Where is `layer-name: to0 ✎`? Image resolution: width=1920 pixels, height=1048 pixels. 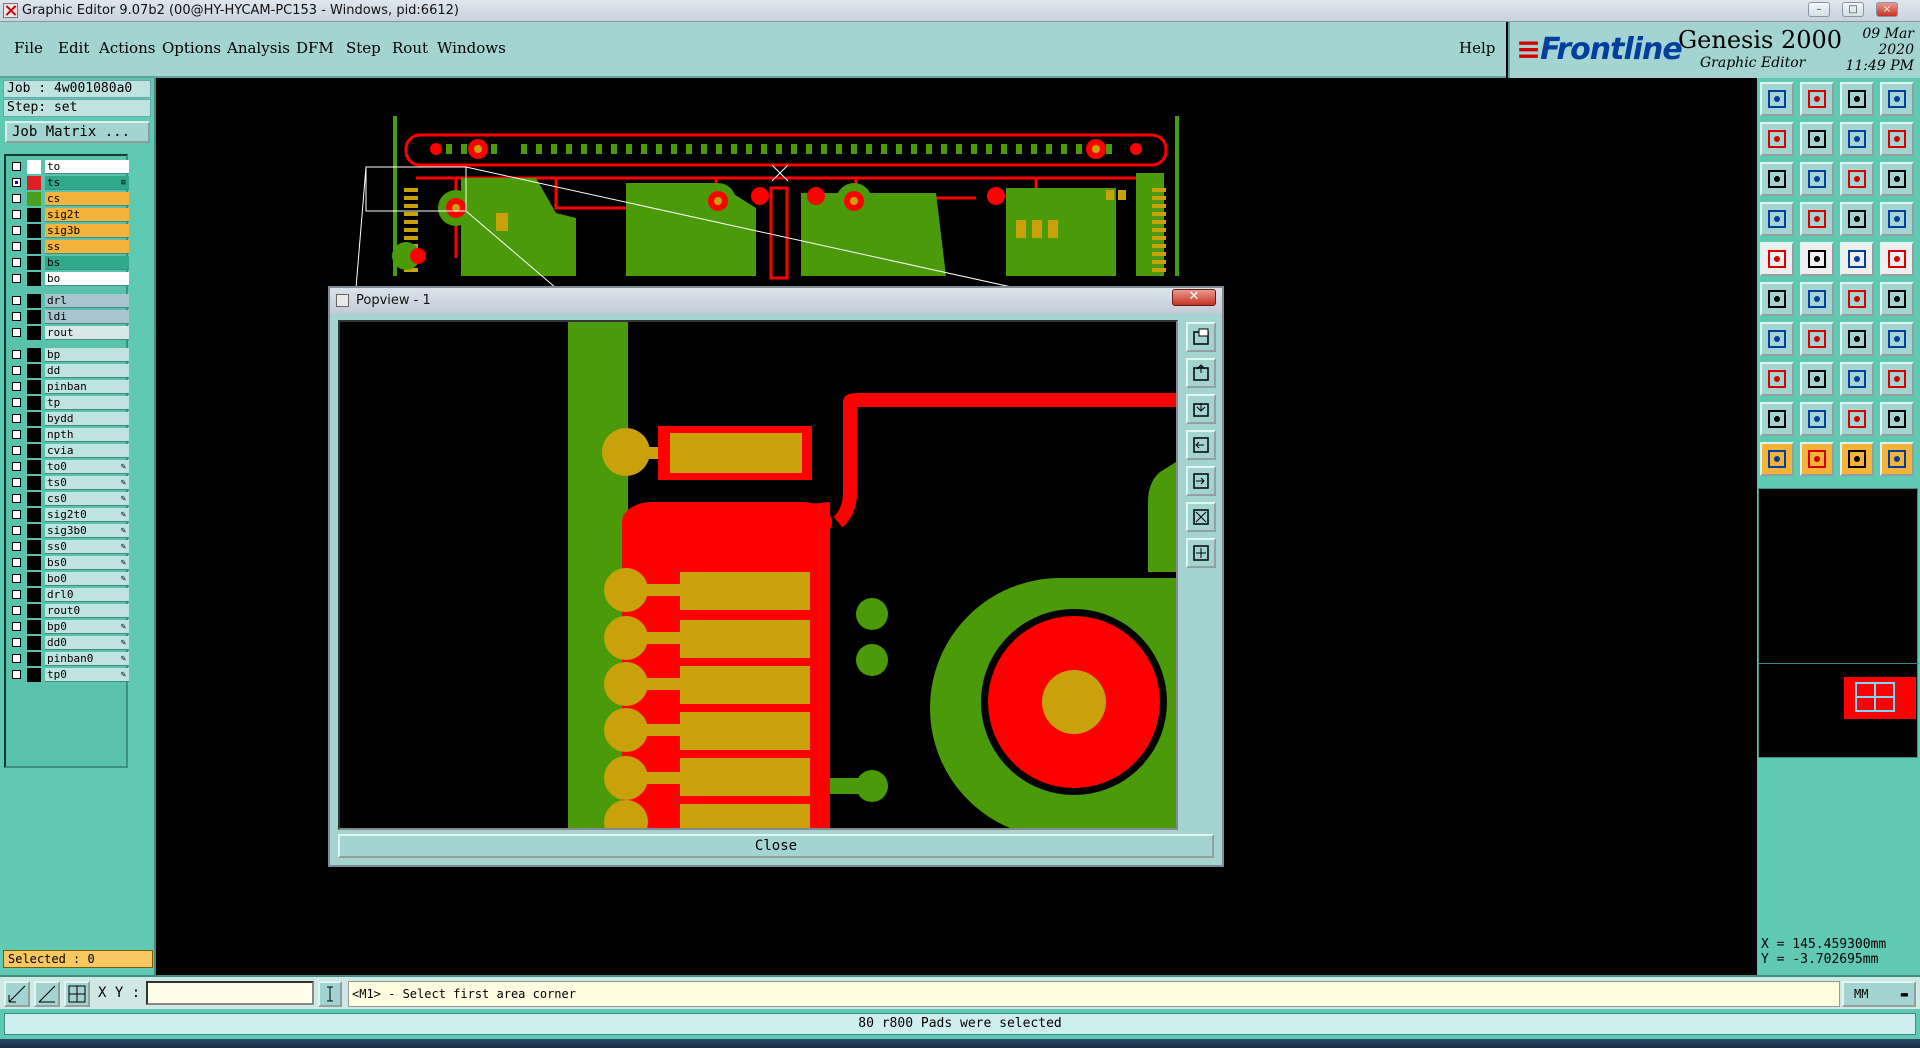 layer-name: to0 ✎ is located at coordinates (87, 467).